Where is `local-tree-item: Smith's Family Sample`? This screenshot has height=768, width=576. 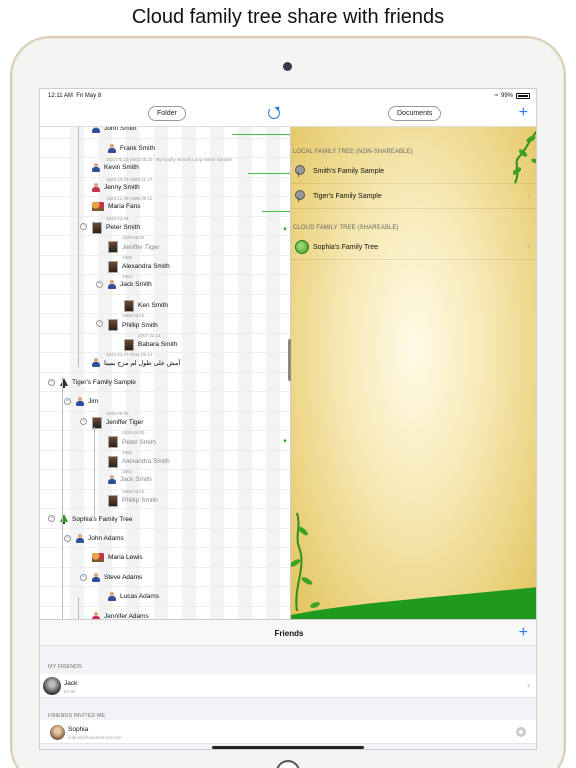 local-tree-item: Smith's Family Sample is located at coordinates (413, 171).